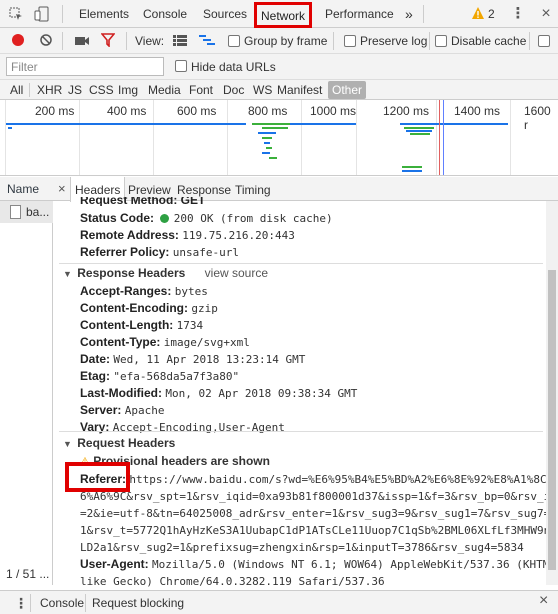 This screenshot has width=558, height=614. What do you see at coordinates (262, 90) in the screenshot?
I see `type-ws: WS` at bounding box center [262, 90].